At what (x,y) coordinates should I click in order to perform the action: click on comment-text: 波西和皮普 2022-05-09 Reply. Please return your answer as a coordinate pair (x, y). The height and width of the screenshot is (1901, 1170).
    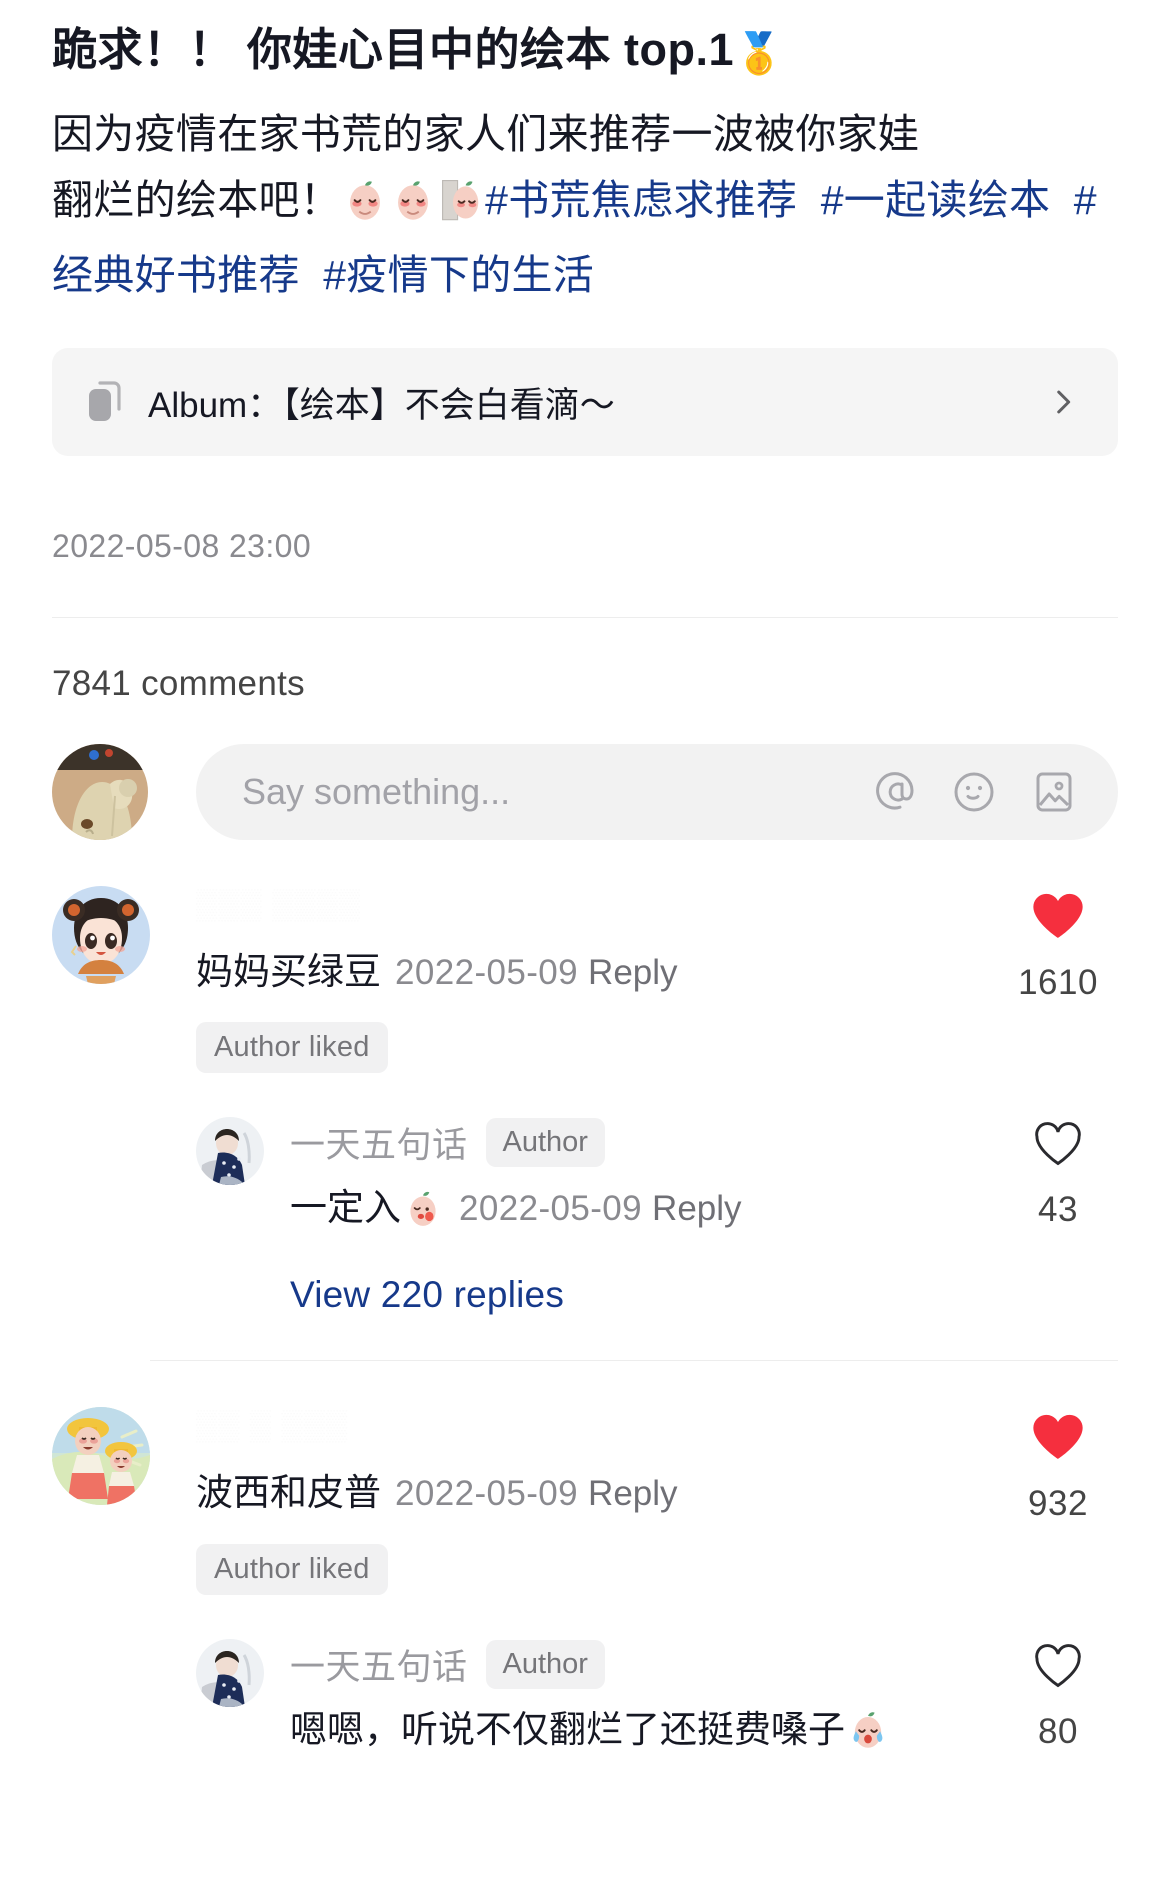
    Looking at the image, I should click on (597, 1493).